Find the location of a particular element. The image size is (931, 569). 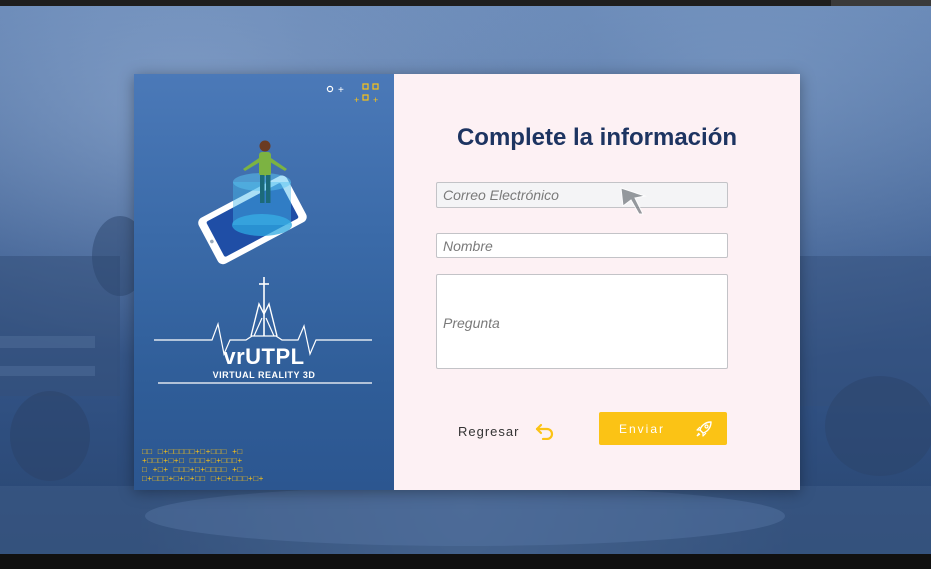

back-button-label: Regresar is located at coordinates (489, 431).